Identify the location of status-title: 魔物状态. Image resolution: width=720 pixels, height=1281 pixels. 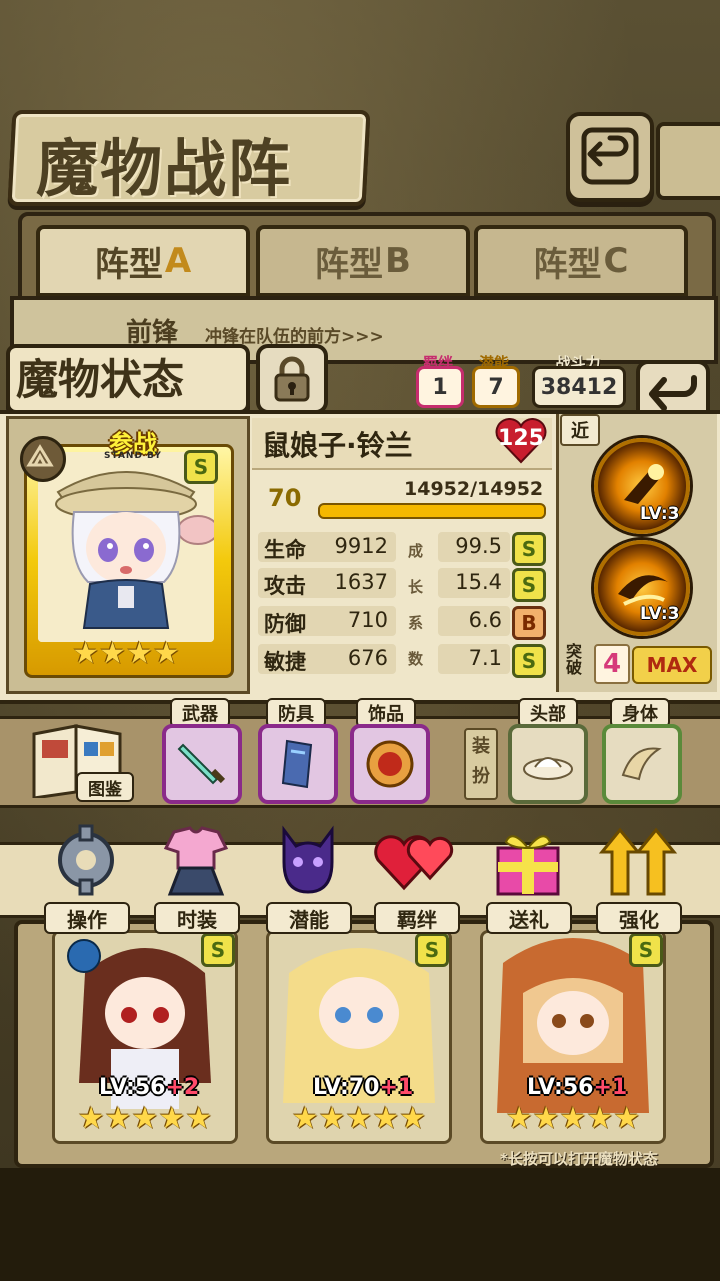
(100, 379).